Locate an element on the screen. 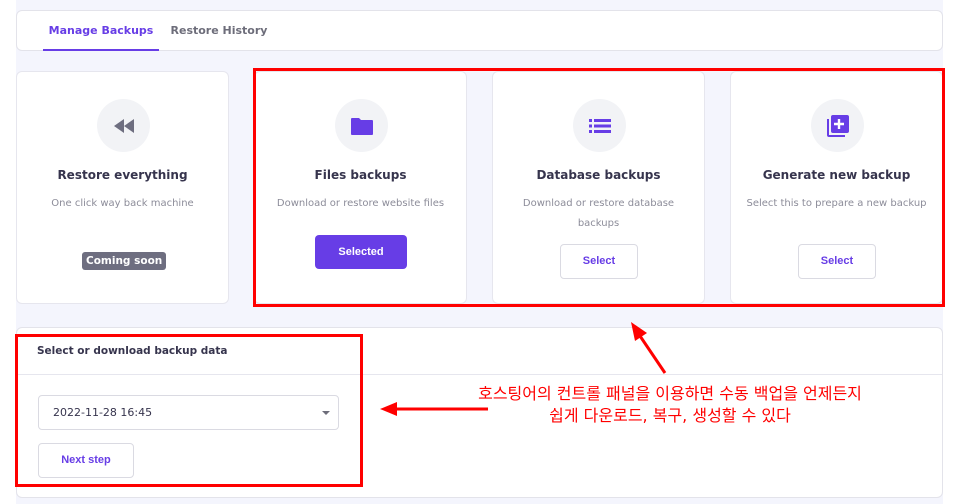 Image resolution: width=960 pixels, height=504 pixels. annotation-arrows is located at coordinates (523, 369).